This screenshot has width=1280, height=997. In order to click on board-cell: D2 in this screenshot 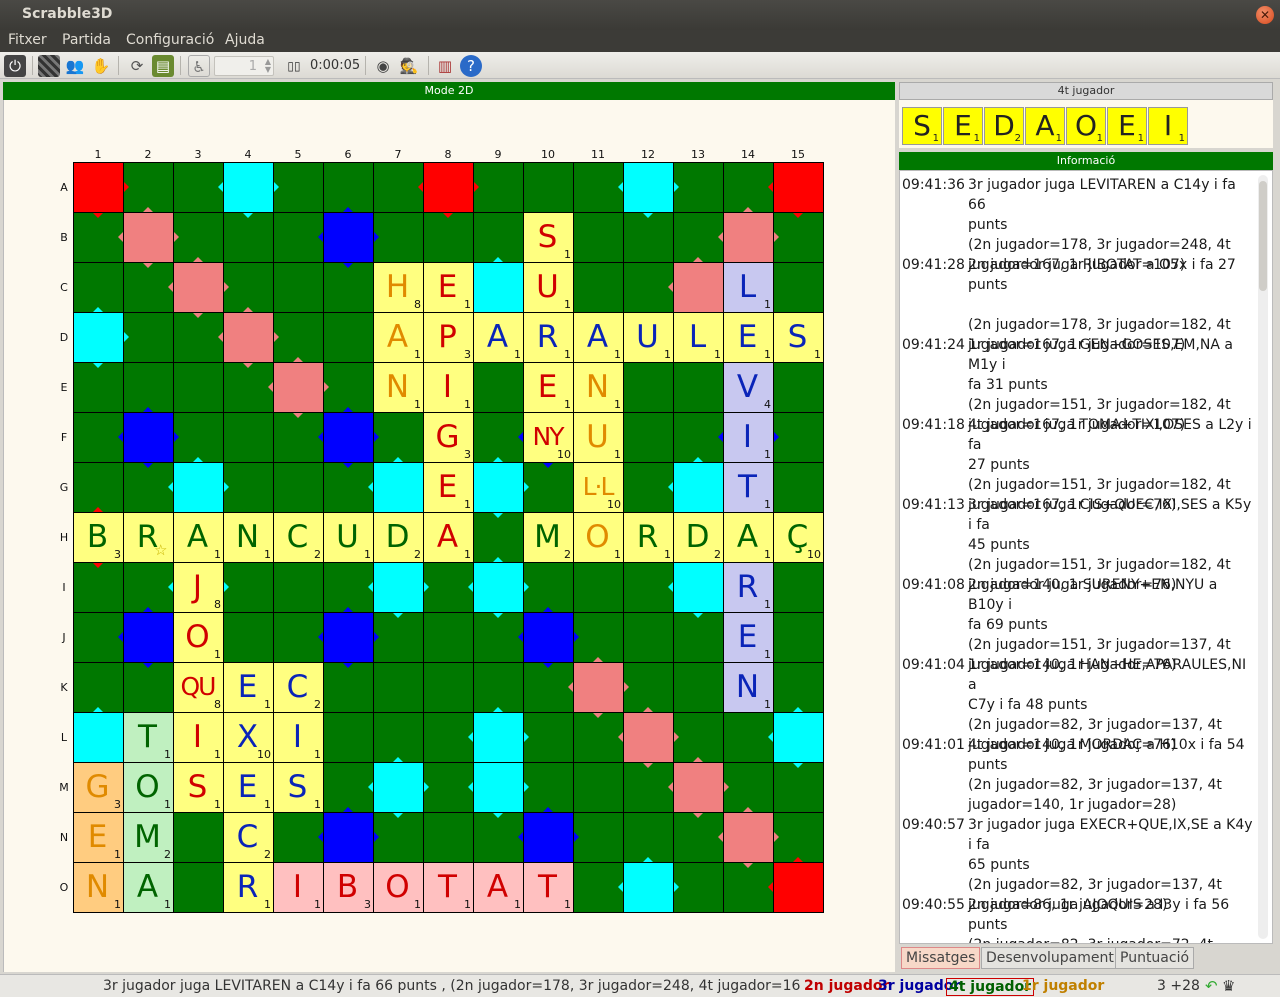, I will do `click(398, 537)`.